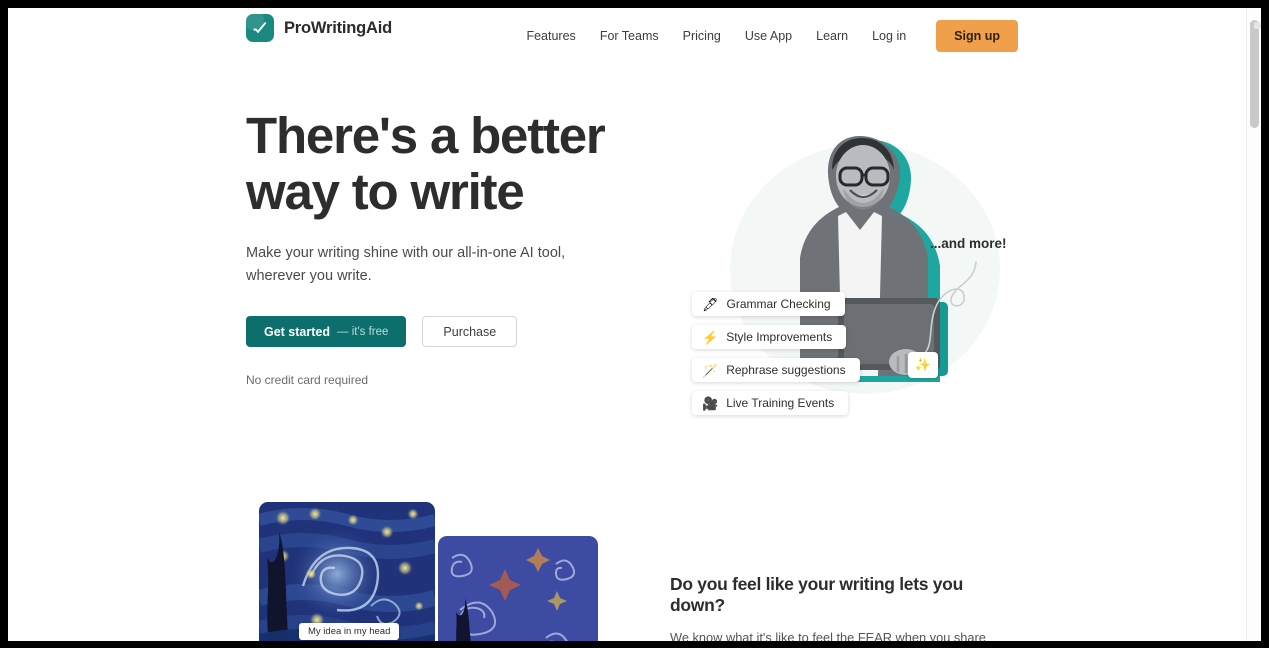 This screenshot has width=1269, height=648. What do you see at coordinates (778, 304) in the screenshot?
I see `feature-chip-label: Grammar Checking` at bounding box center [778, 304].